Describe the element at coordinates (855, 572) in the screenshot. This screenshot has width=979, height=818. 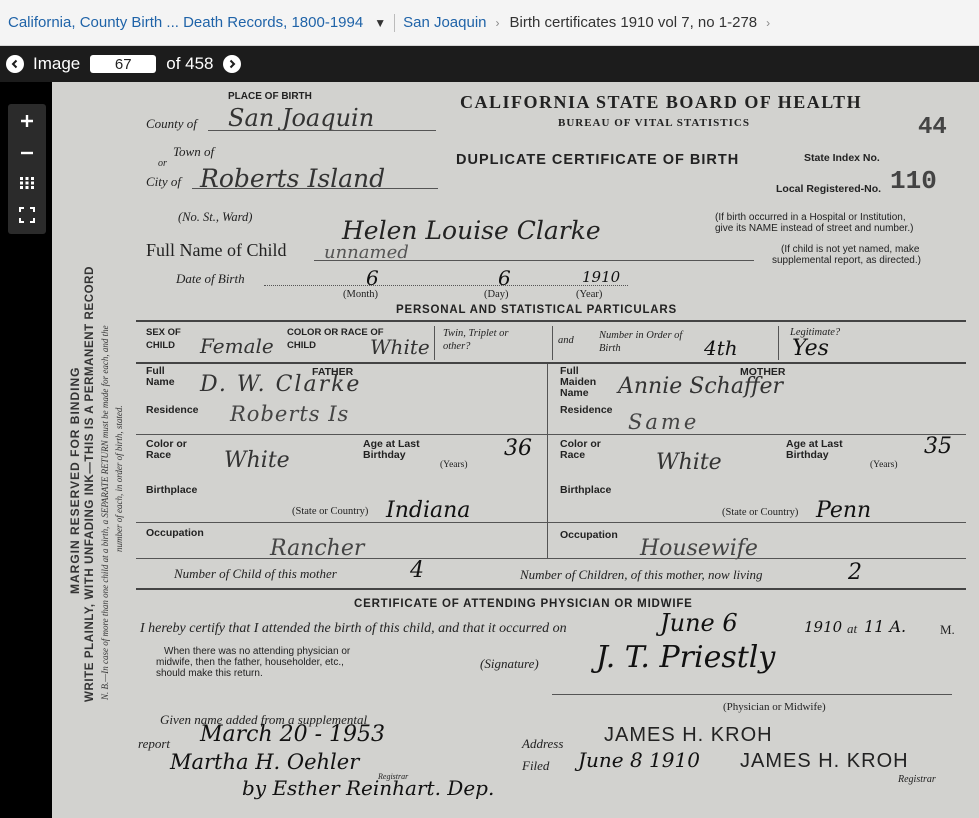
I see `children-living-value: 2` at that location.